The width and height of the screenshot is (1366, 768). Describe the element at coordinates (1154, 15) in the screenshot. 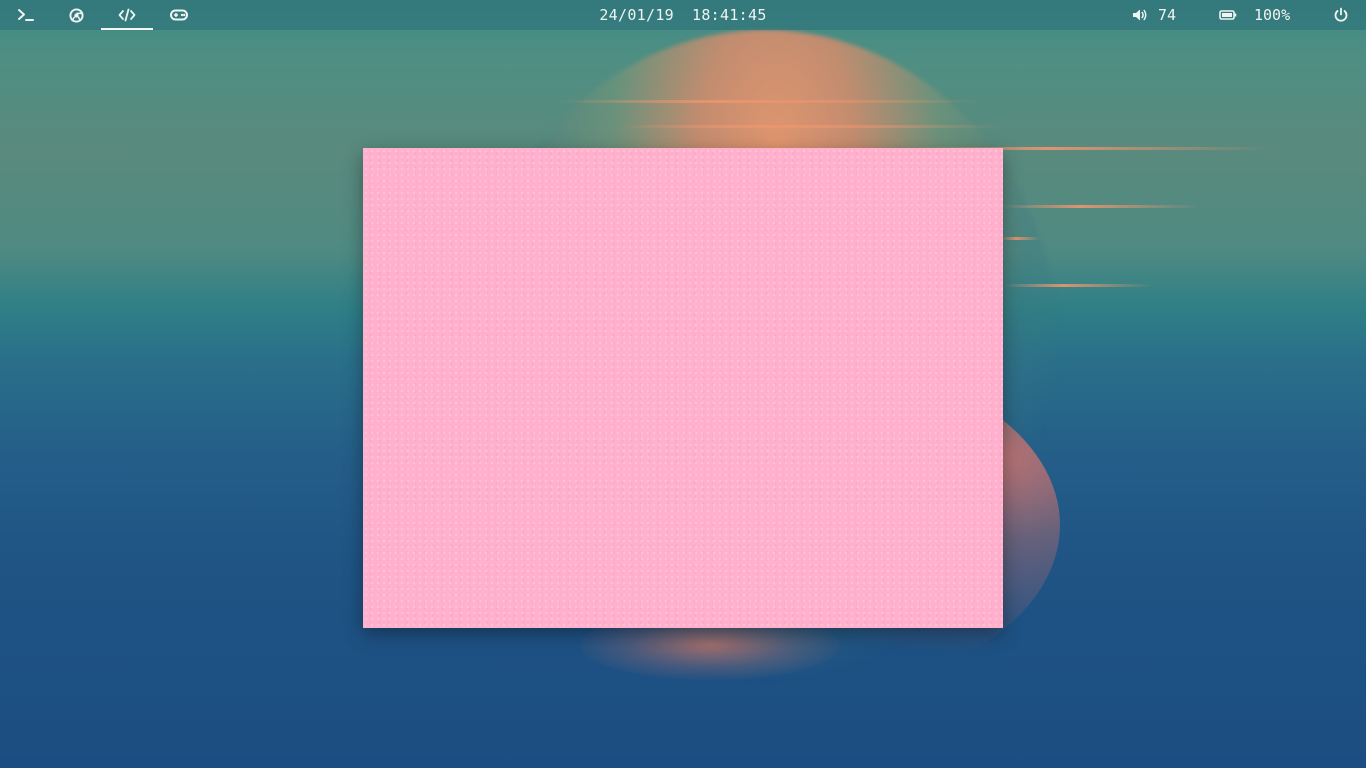

I see `volume-indicator: 74` at that location.